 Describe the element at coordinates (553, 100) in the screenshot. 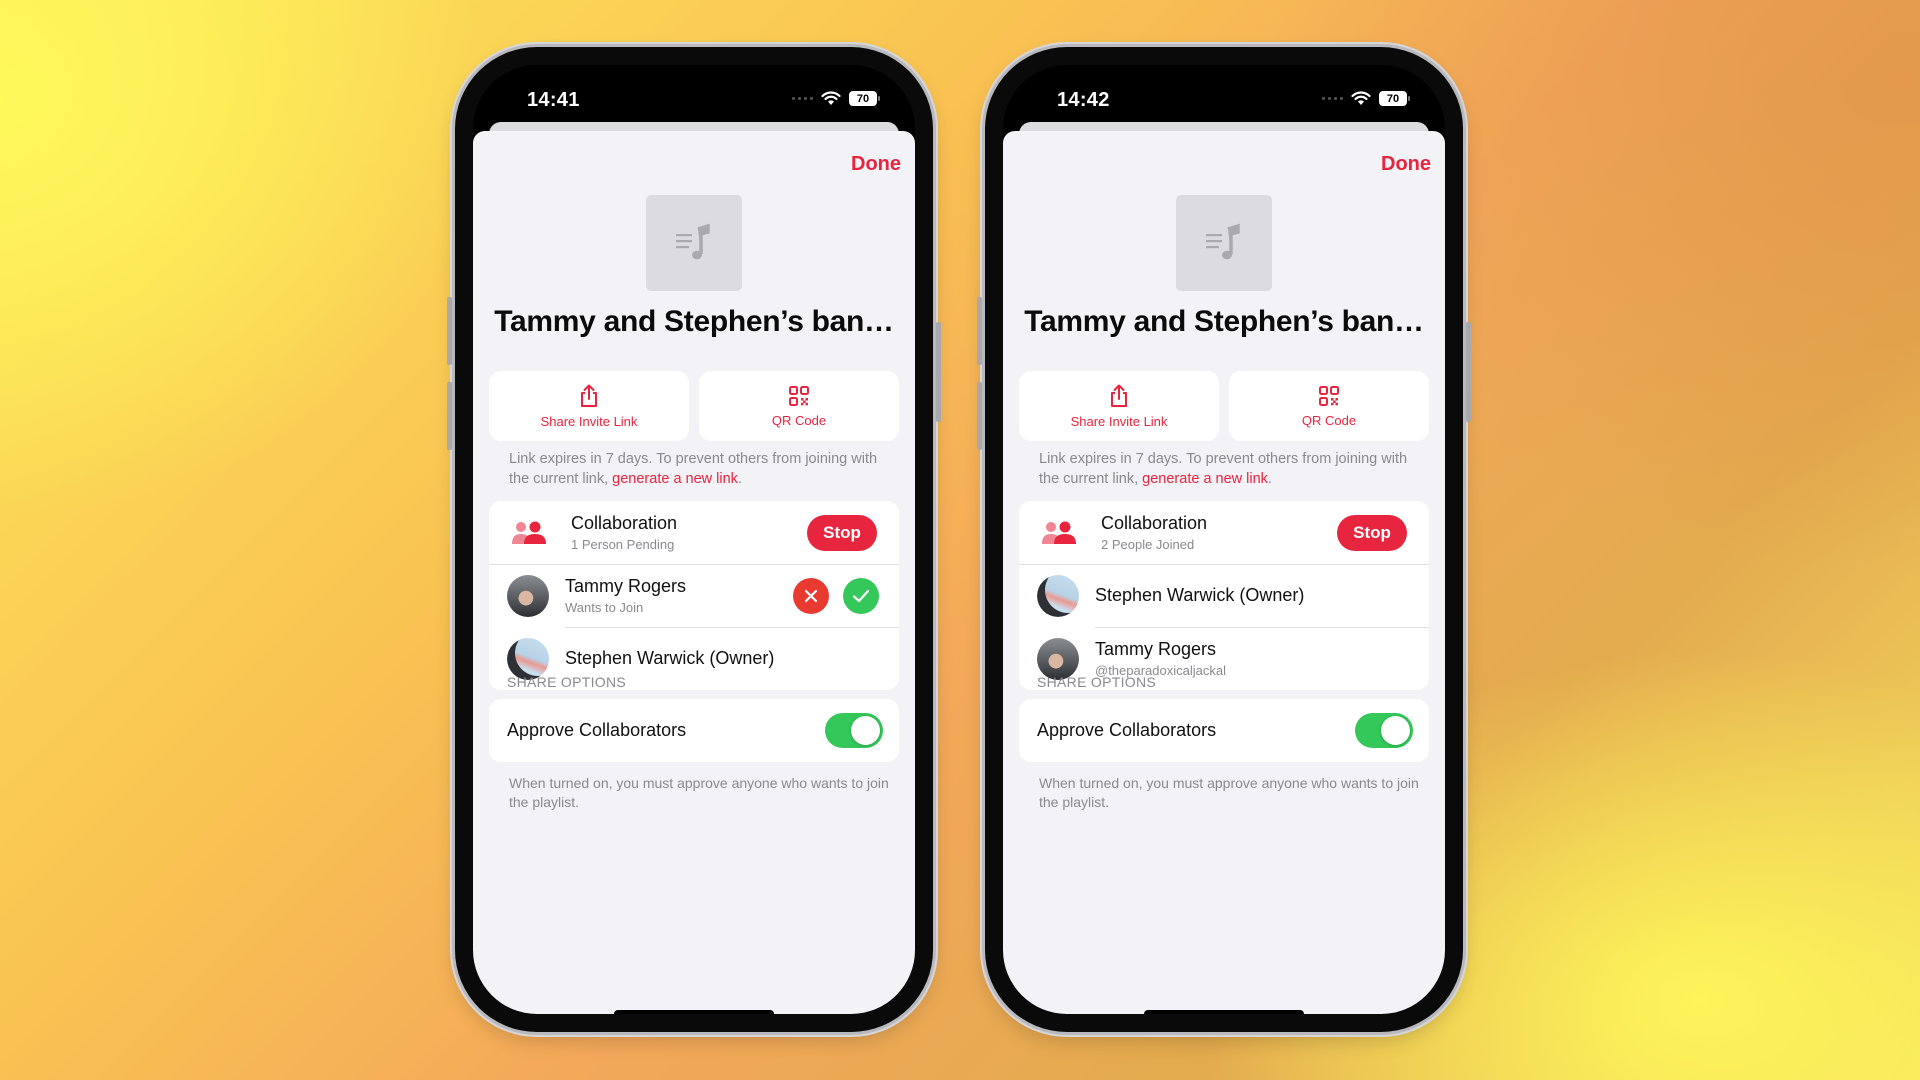

I see `status-time: 14:41` at that location.